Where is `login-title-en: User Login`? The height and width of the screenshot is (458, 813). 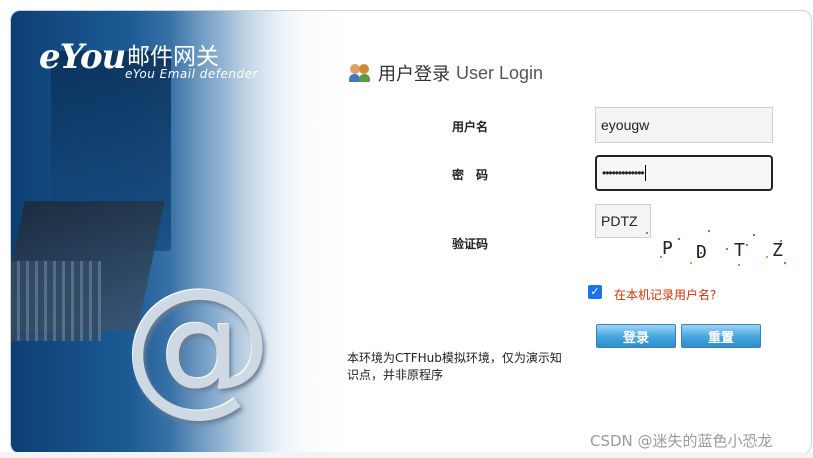 login-title-en: User Login is located at coordinates (500, 72).